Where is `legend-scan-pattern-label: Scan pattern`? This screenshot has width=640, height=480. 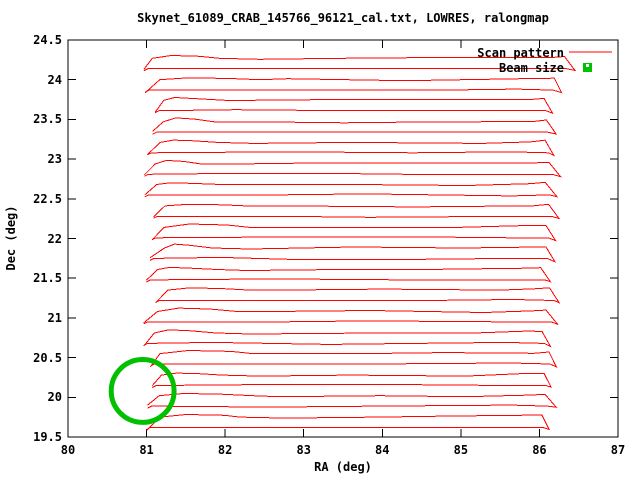
legend-scan-pattern-label: Scan pattern is located at coordinates (520, 53).